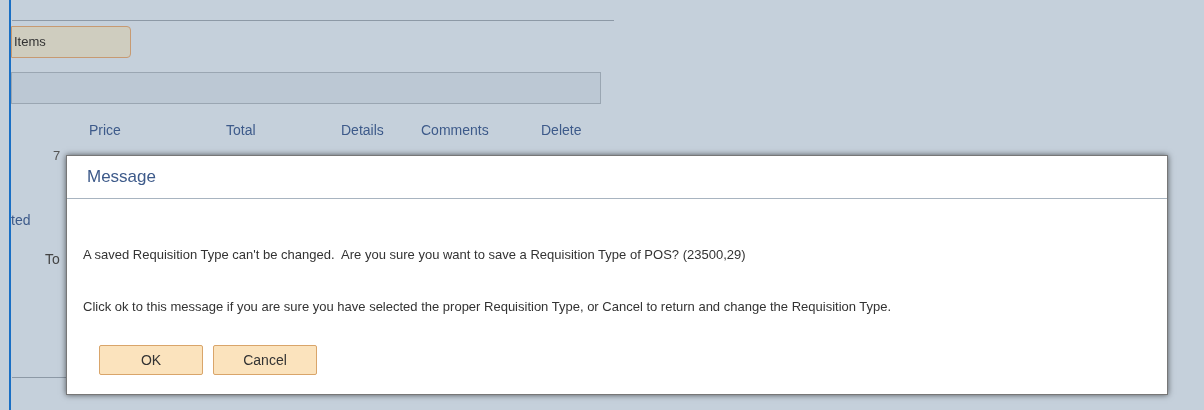 The image size is (1204, 410). I want to click on total-label: To, so click(52, 259).